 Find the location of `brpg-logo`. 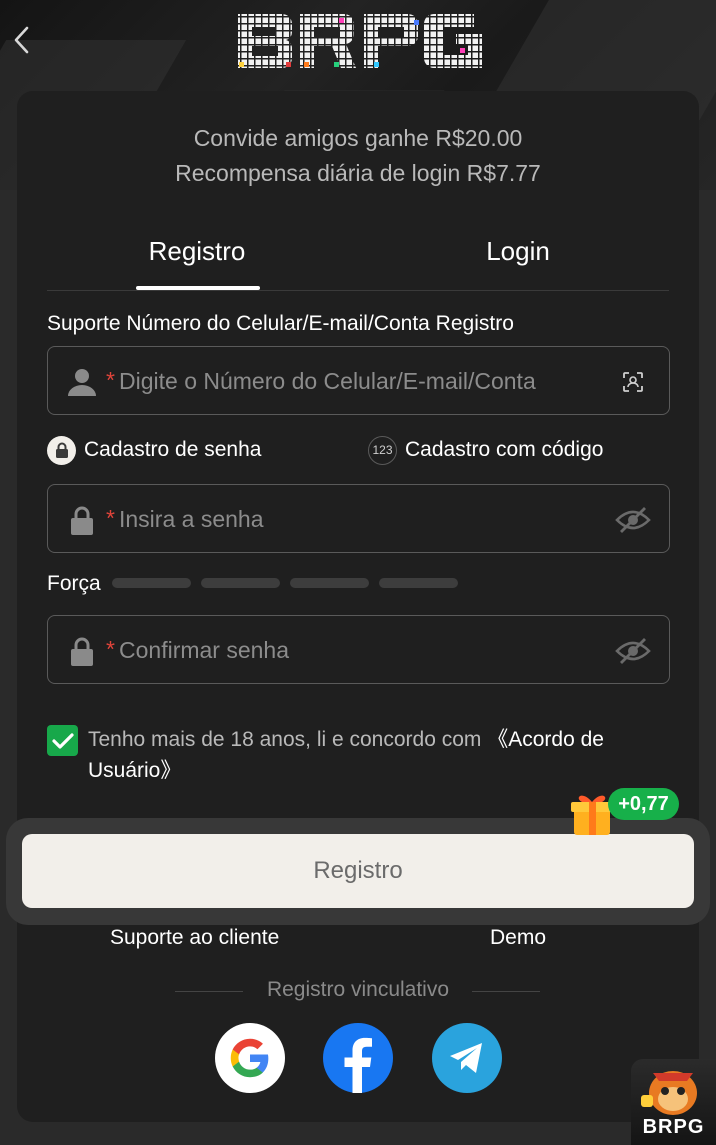

brpg-logo is located at coordinates (358, 41).